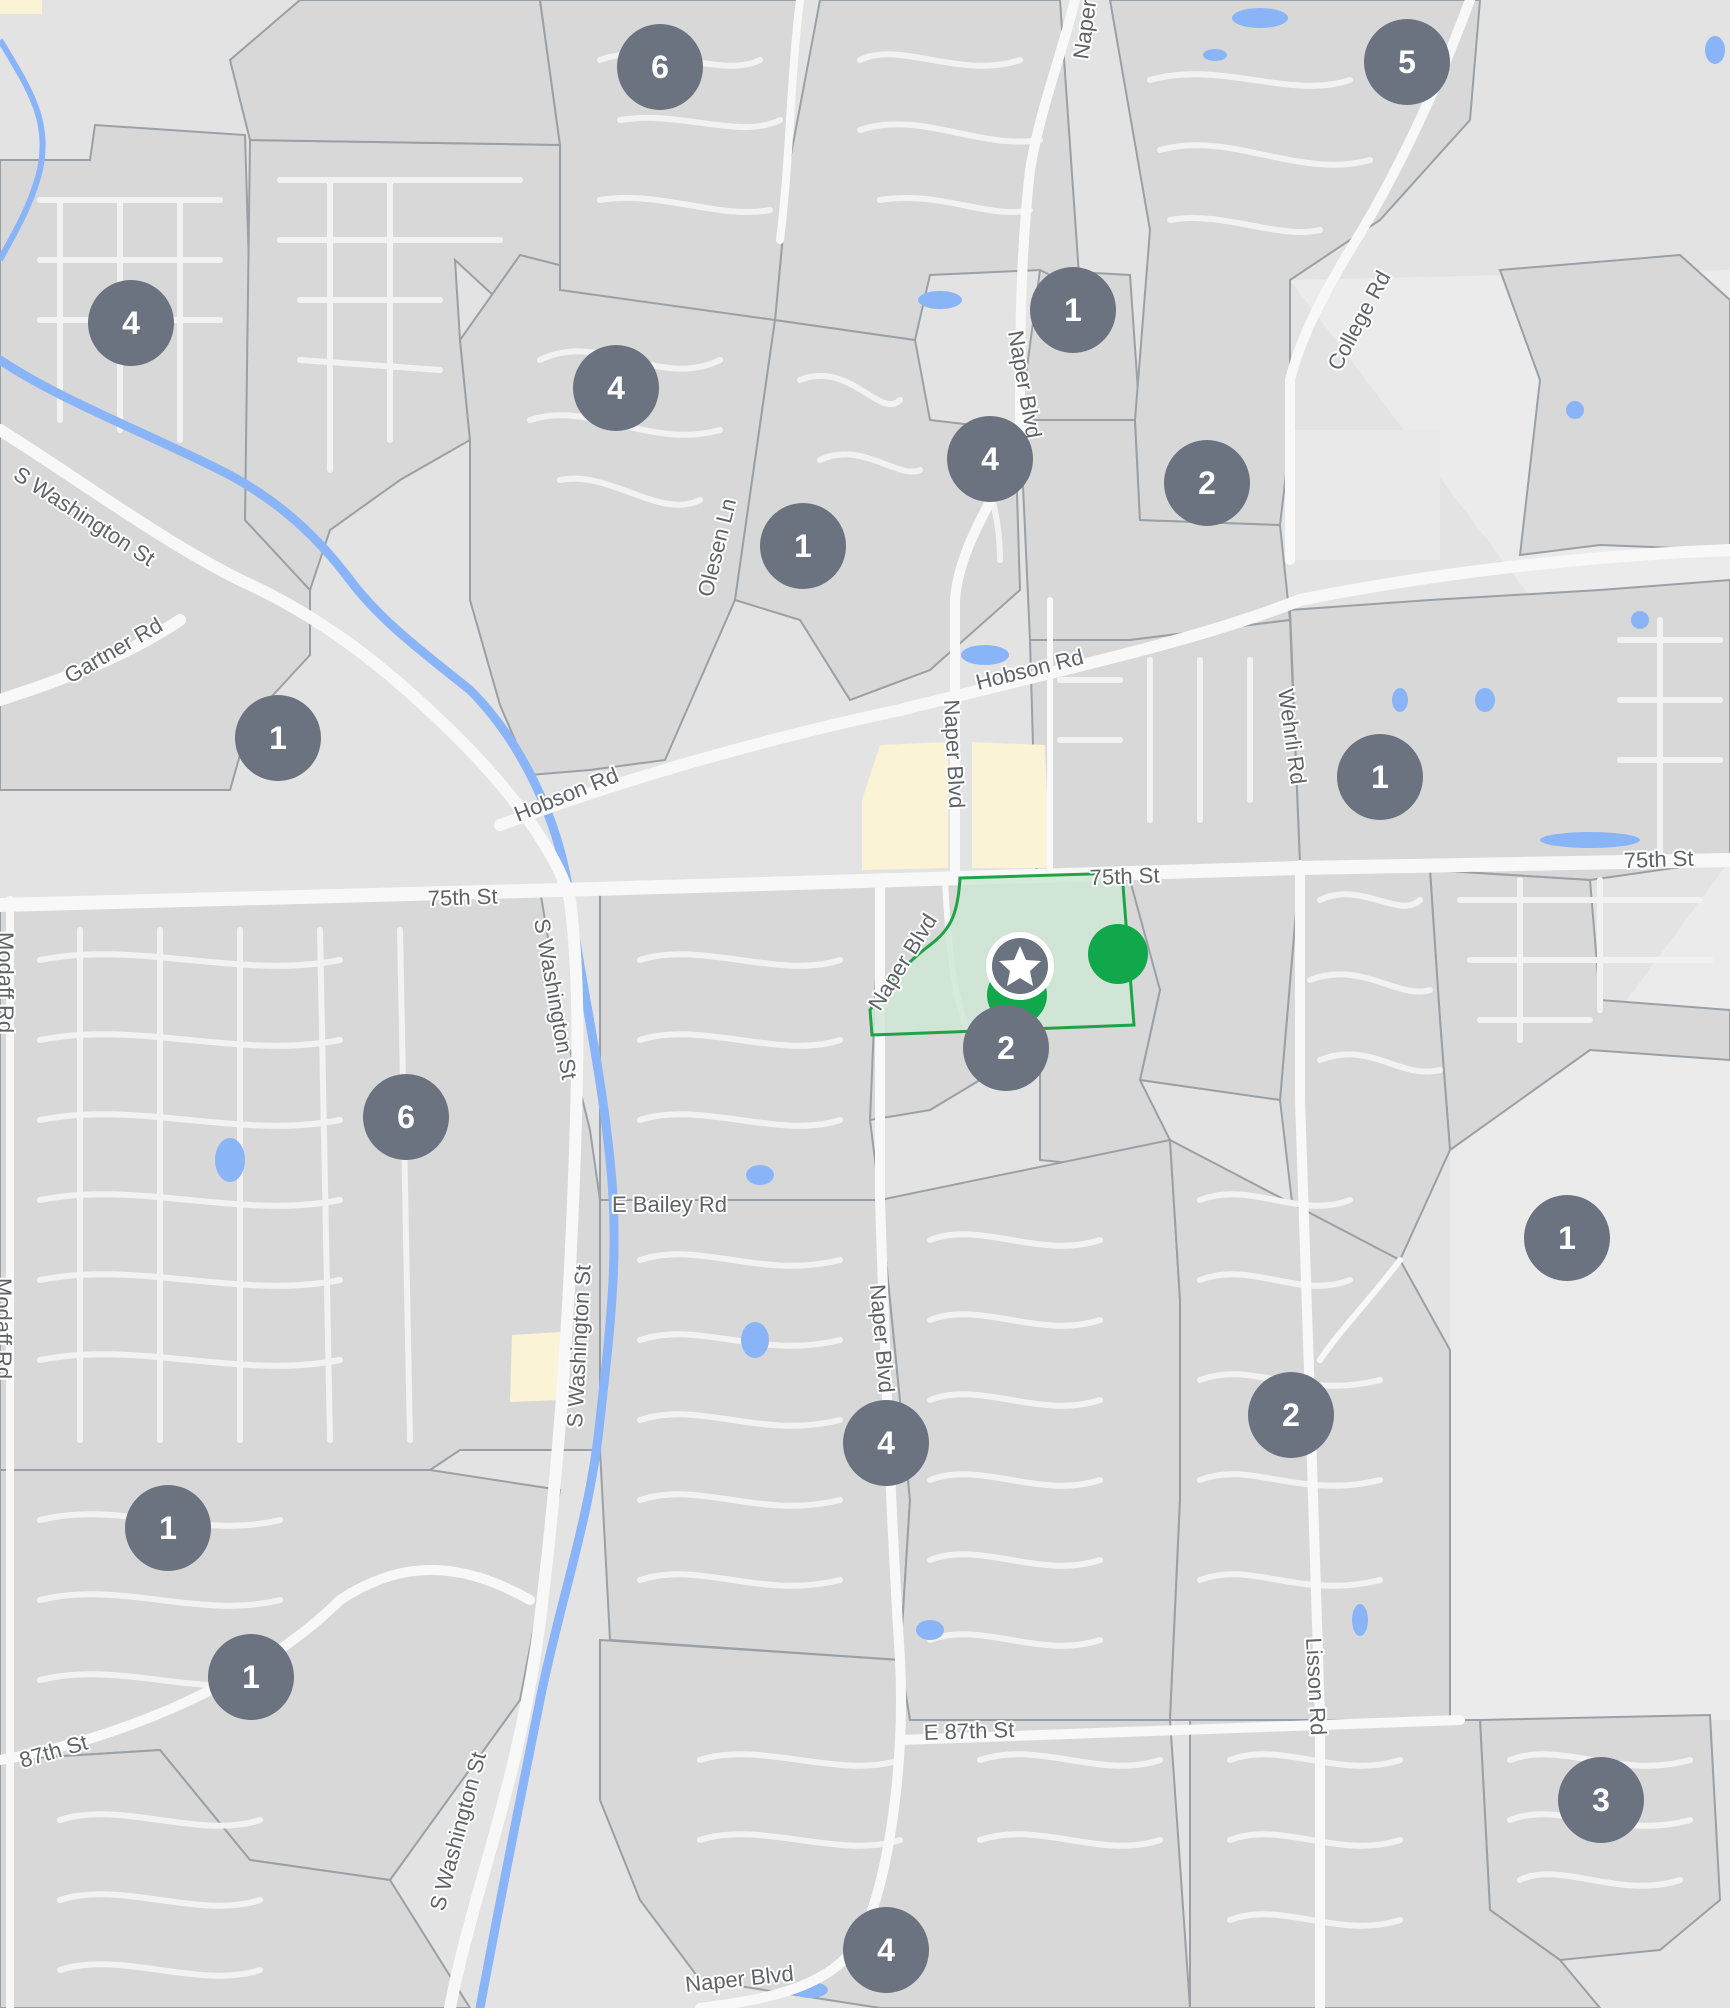 This screenshot has width=1730, height=2008. Describe the element at coordinates (1316, 1686) in the screenshot. I see `street-label-lisson-rd: Lisson Rd` at that location.